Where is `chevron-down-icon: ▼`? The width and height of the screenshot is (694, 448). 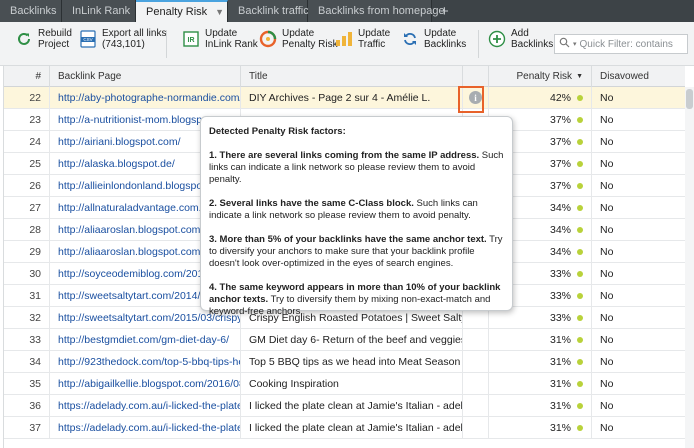
chevron-down-icon: ▼ is located at coordinates (219, 12).